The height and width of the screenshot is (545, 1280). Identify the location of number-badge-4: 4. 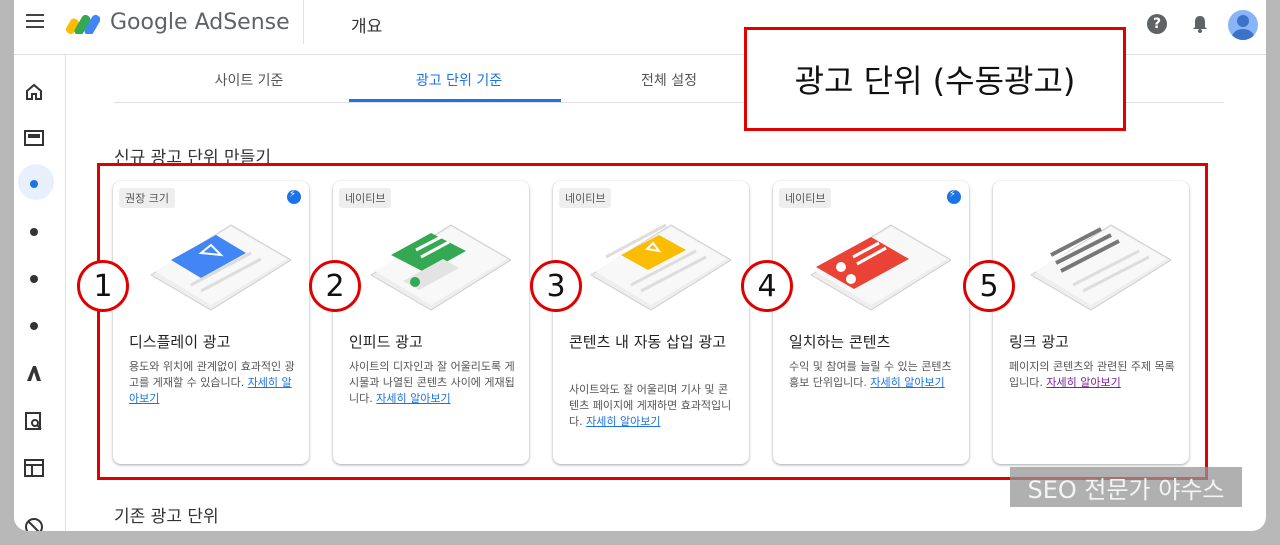
(767, 286).